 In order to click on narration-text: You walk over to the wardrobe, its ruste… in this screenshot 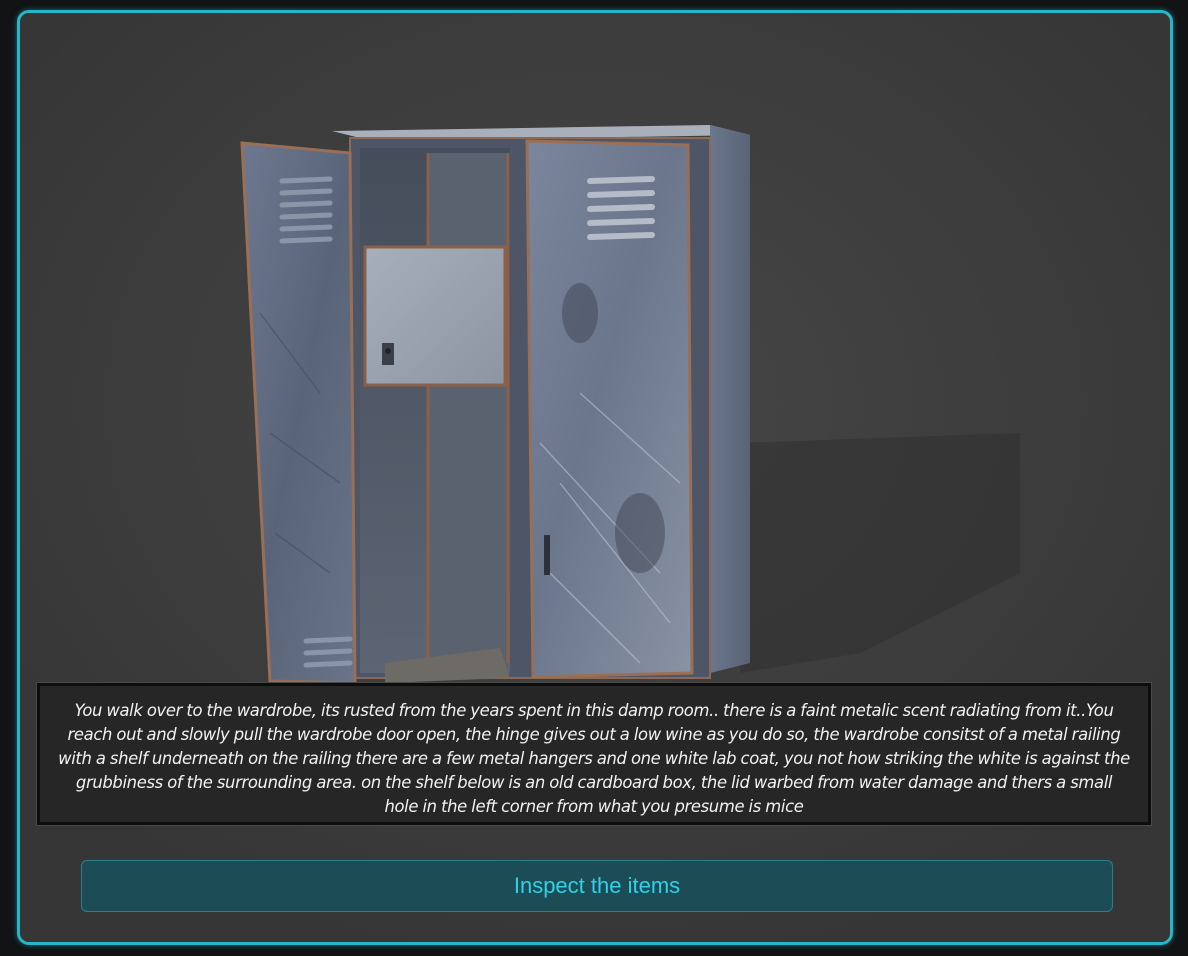, I will do `click(594, 754)`.